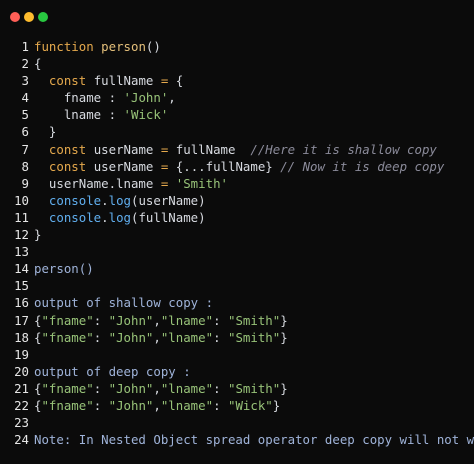 The width and height of the screenshot is (474, 464). Describe the element at coordinates (146, 98) in the screenshot. I see `code-token: 'John'` at that location.